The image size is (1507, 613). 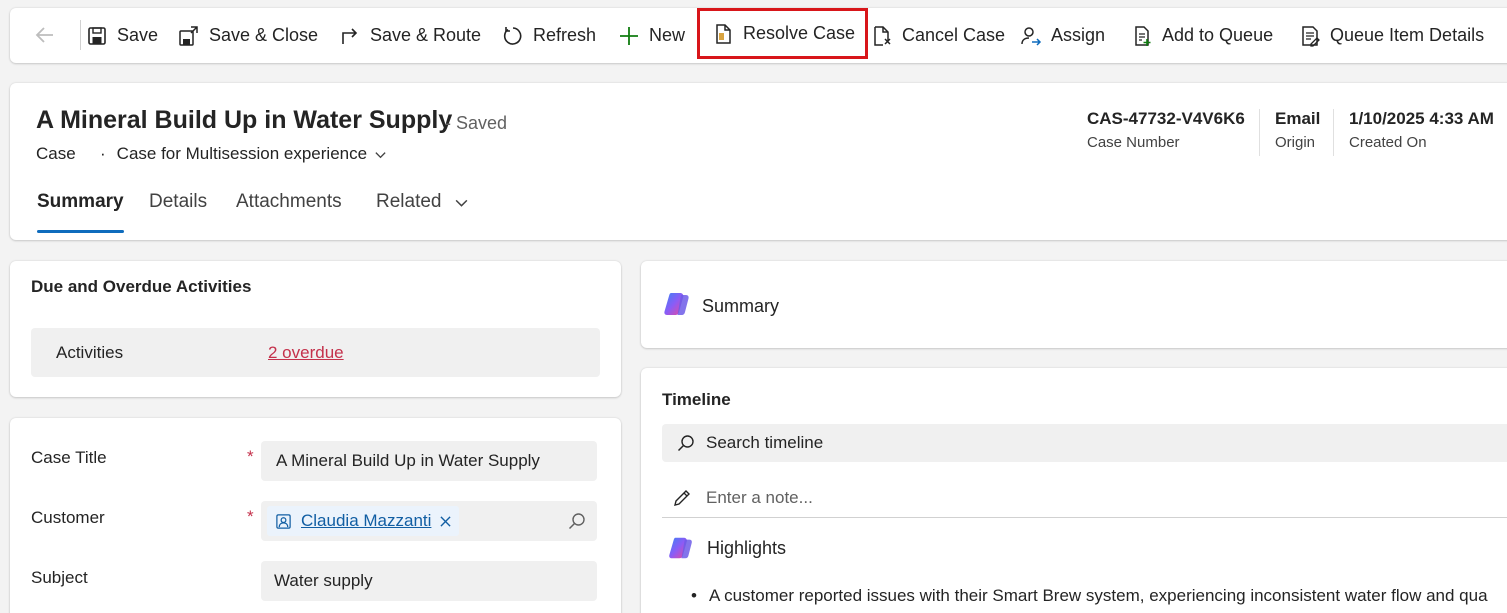 I want to click on timeline-search: Search timeline, so click(x=1084, y=443).